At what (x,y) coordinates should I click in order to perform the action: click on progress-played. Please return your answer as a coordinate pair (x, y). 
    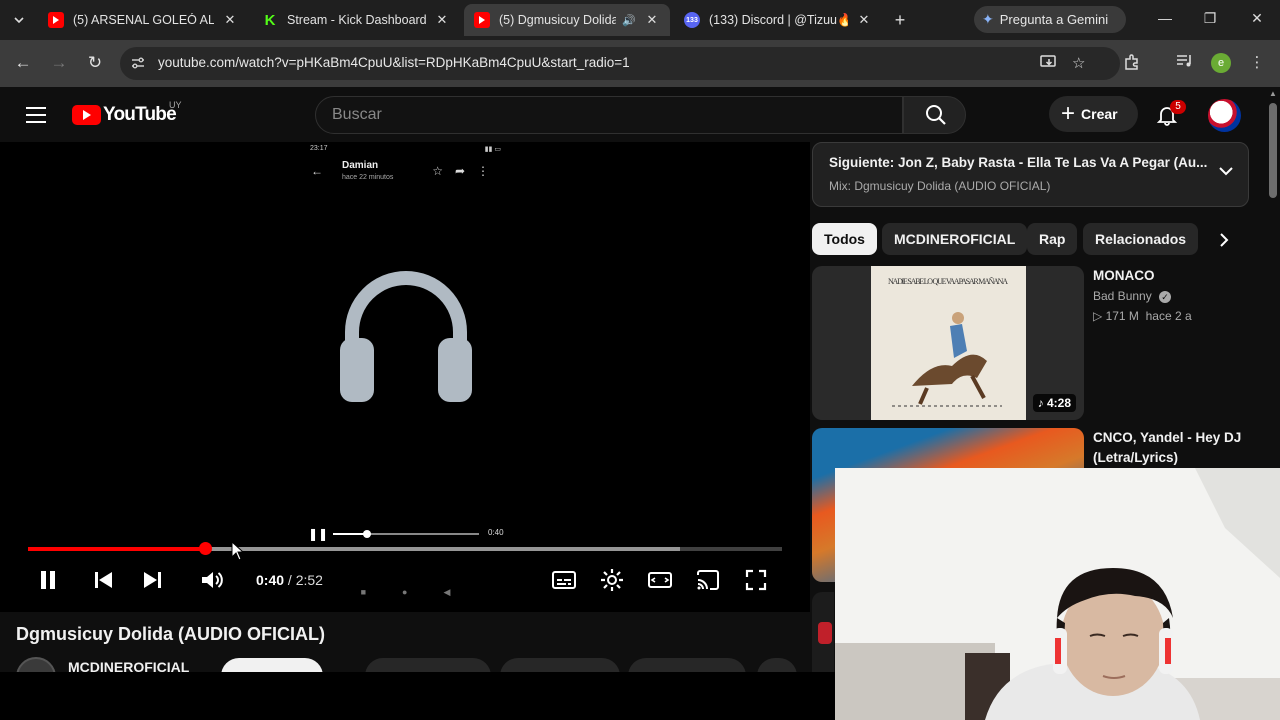
    Looking at the image, I should click on (117, 549).